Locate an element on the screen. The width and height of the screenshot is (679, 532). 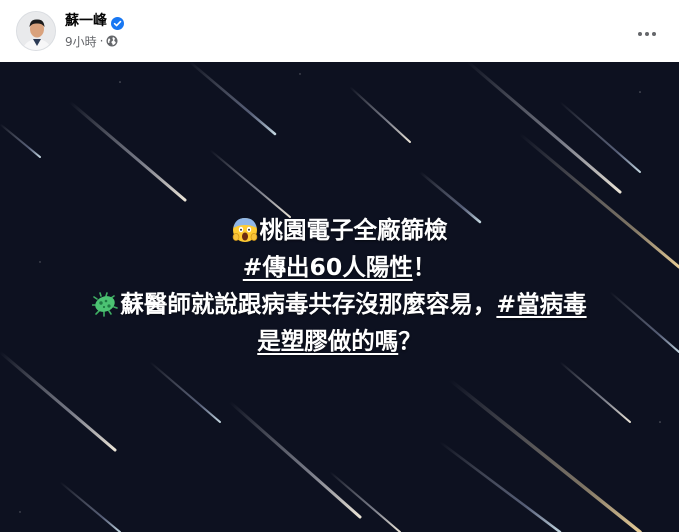
author-row: 蘇一峰 is located at coordinates (94, 21).